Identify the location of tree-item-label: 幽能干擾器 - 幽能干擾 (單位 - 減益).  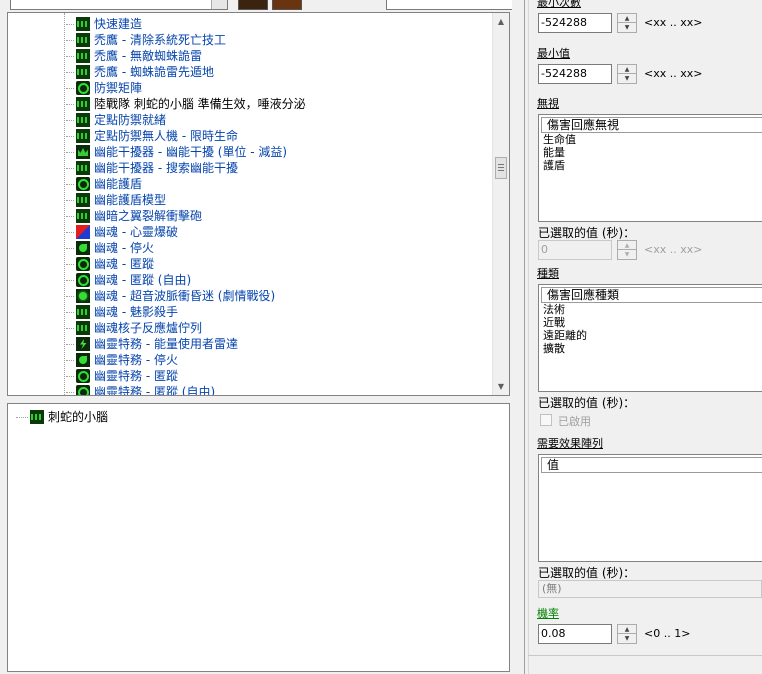
(191, 152).